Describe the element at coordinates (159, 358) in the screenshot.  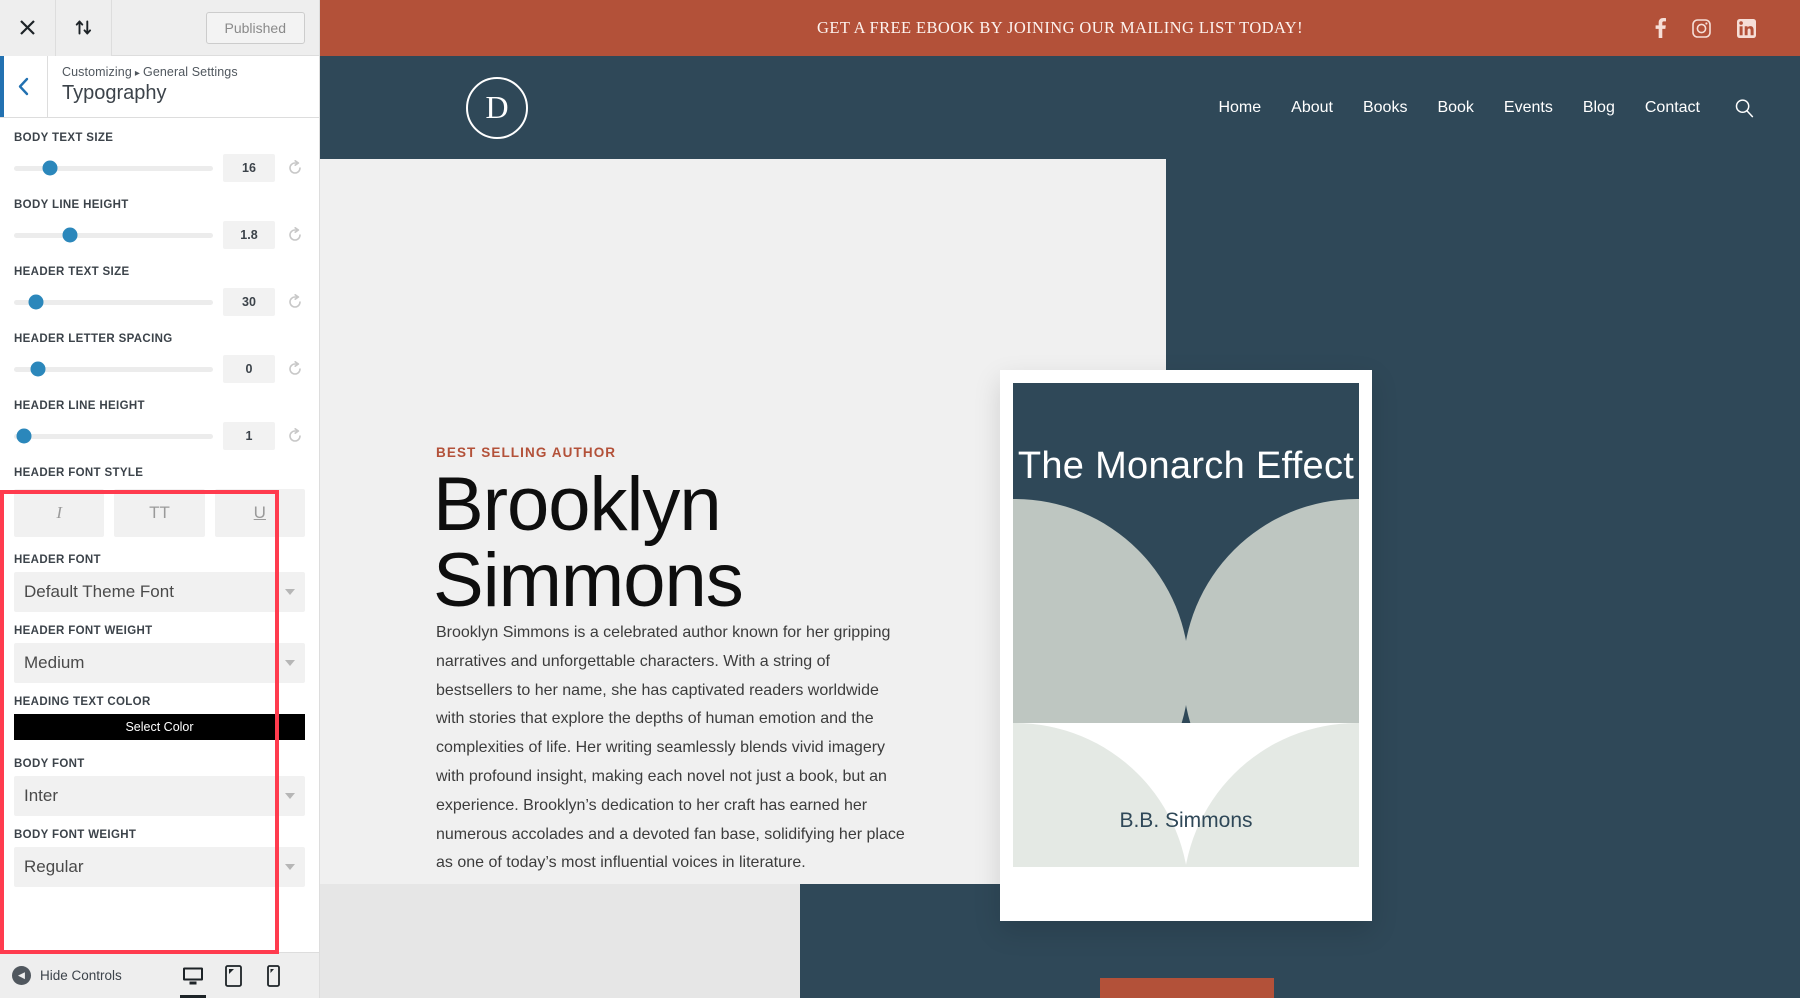
I see `control-header-letter-spacing: Header Letter Spacing 0` at that location.